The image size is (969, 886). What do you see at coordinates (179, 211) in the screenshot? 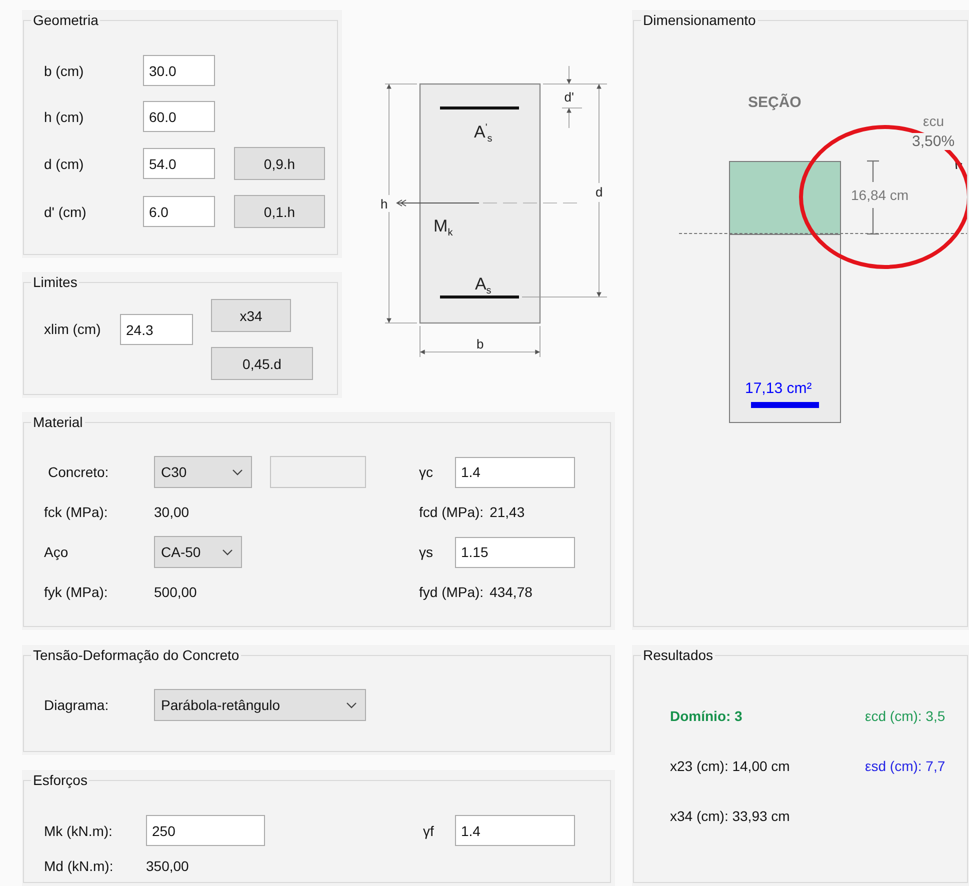
I see `number-input: 6.0` at bounding box center [179, 211].